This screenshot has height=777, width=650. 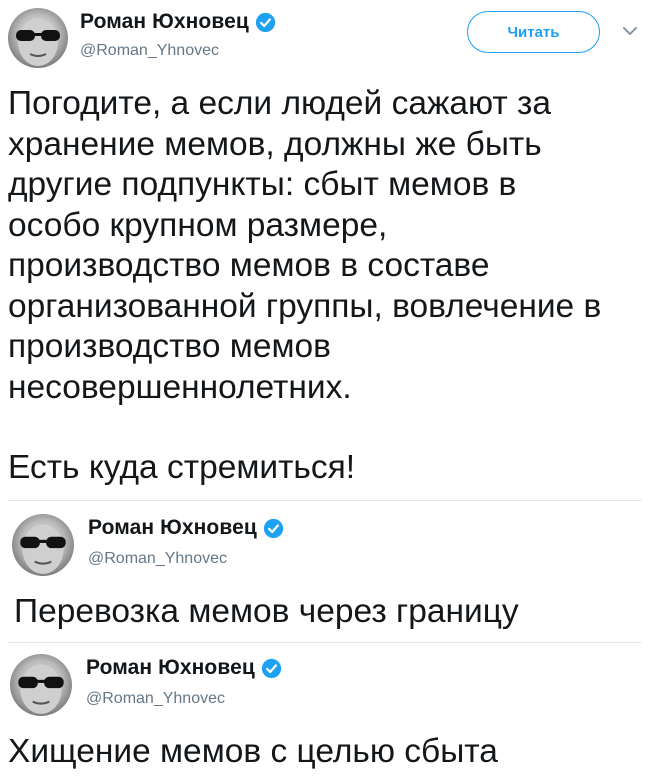 I want to click on text-line: Погодите, а если людей сажают за, so click(x=280, y=103).